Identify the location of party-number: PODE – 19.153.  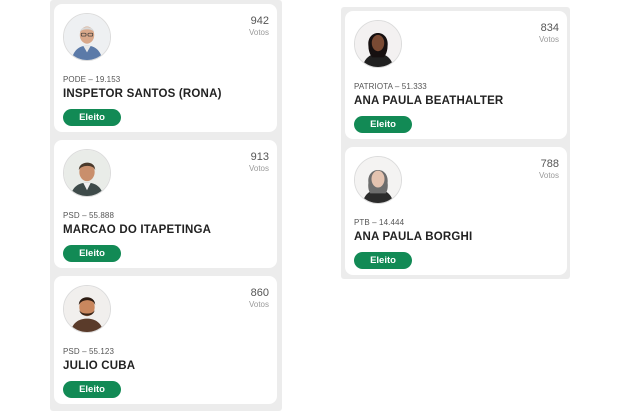
(92, 79).